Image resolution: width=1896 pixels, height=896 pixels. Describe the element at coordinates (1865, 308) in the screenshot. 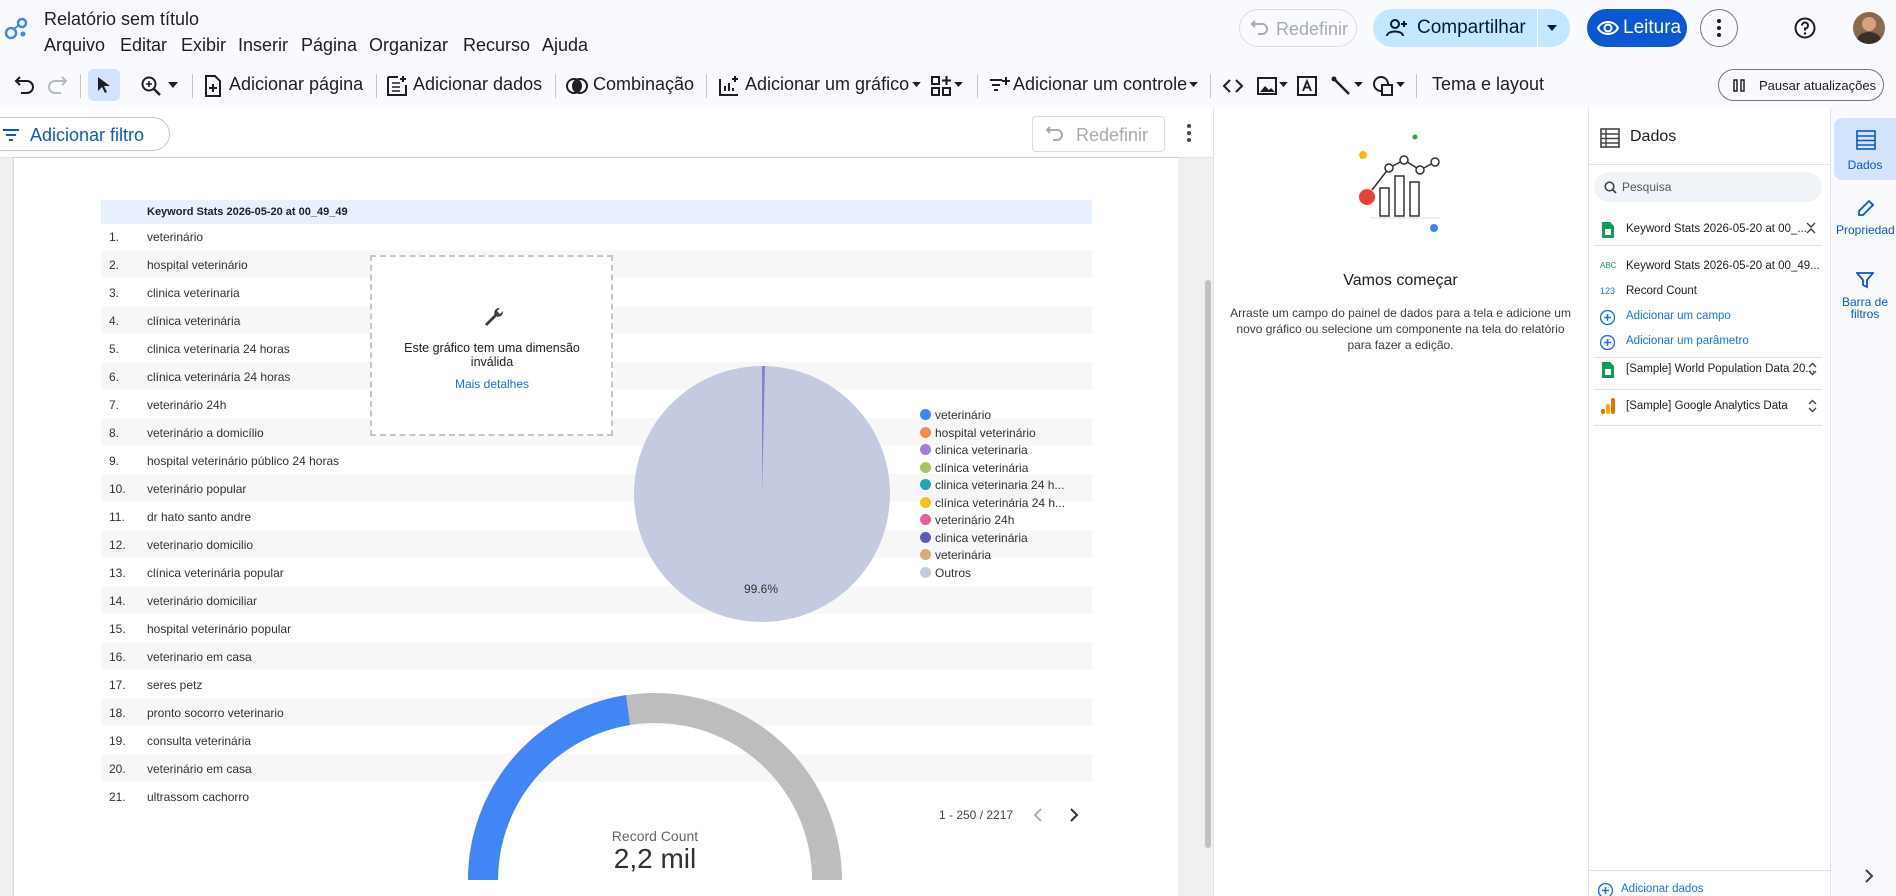

I see `rail-filter-bar-label: Barra de filtros` at that location.